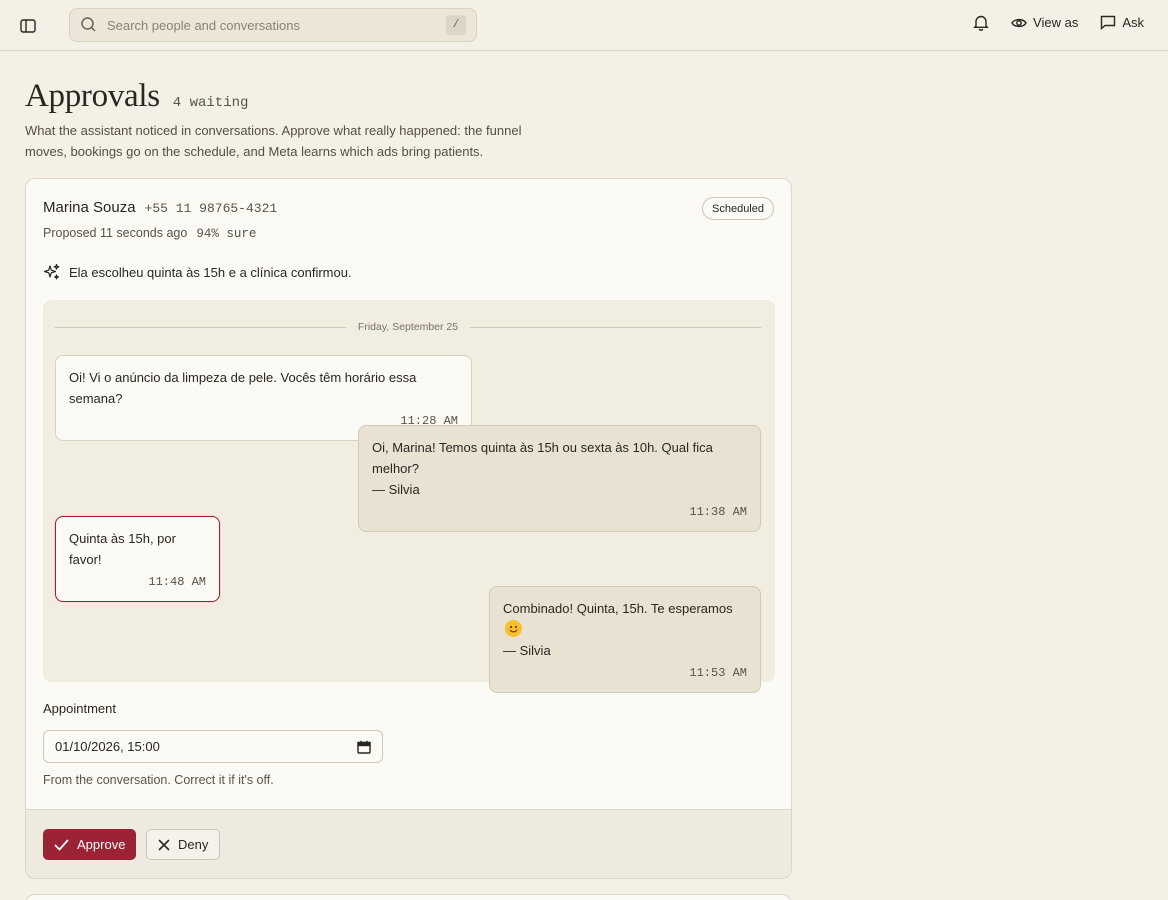  Describe the element at coordinates (618, 608) in the screenshot. I see `message-text: Combinado! Quinta, 15h. Te esperamos` at that location.